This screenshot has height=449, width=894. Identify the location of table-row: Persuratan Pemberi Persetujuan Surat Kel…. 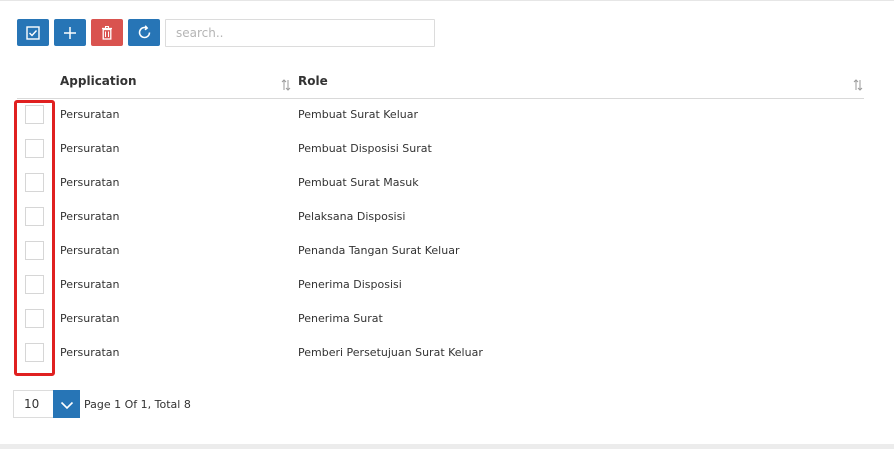
(440, 354).